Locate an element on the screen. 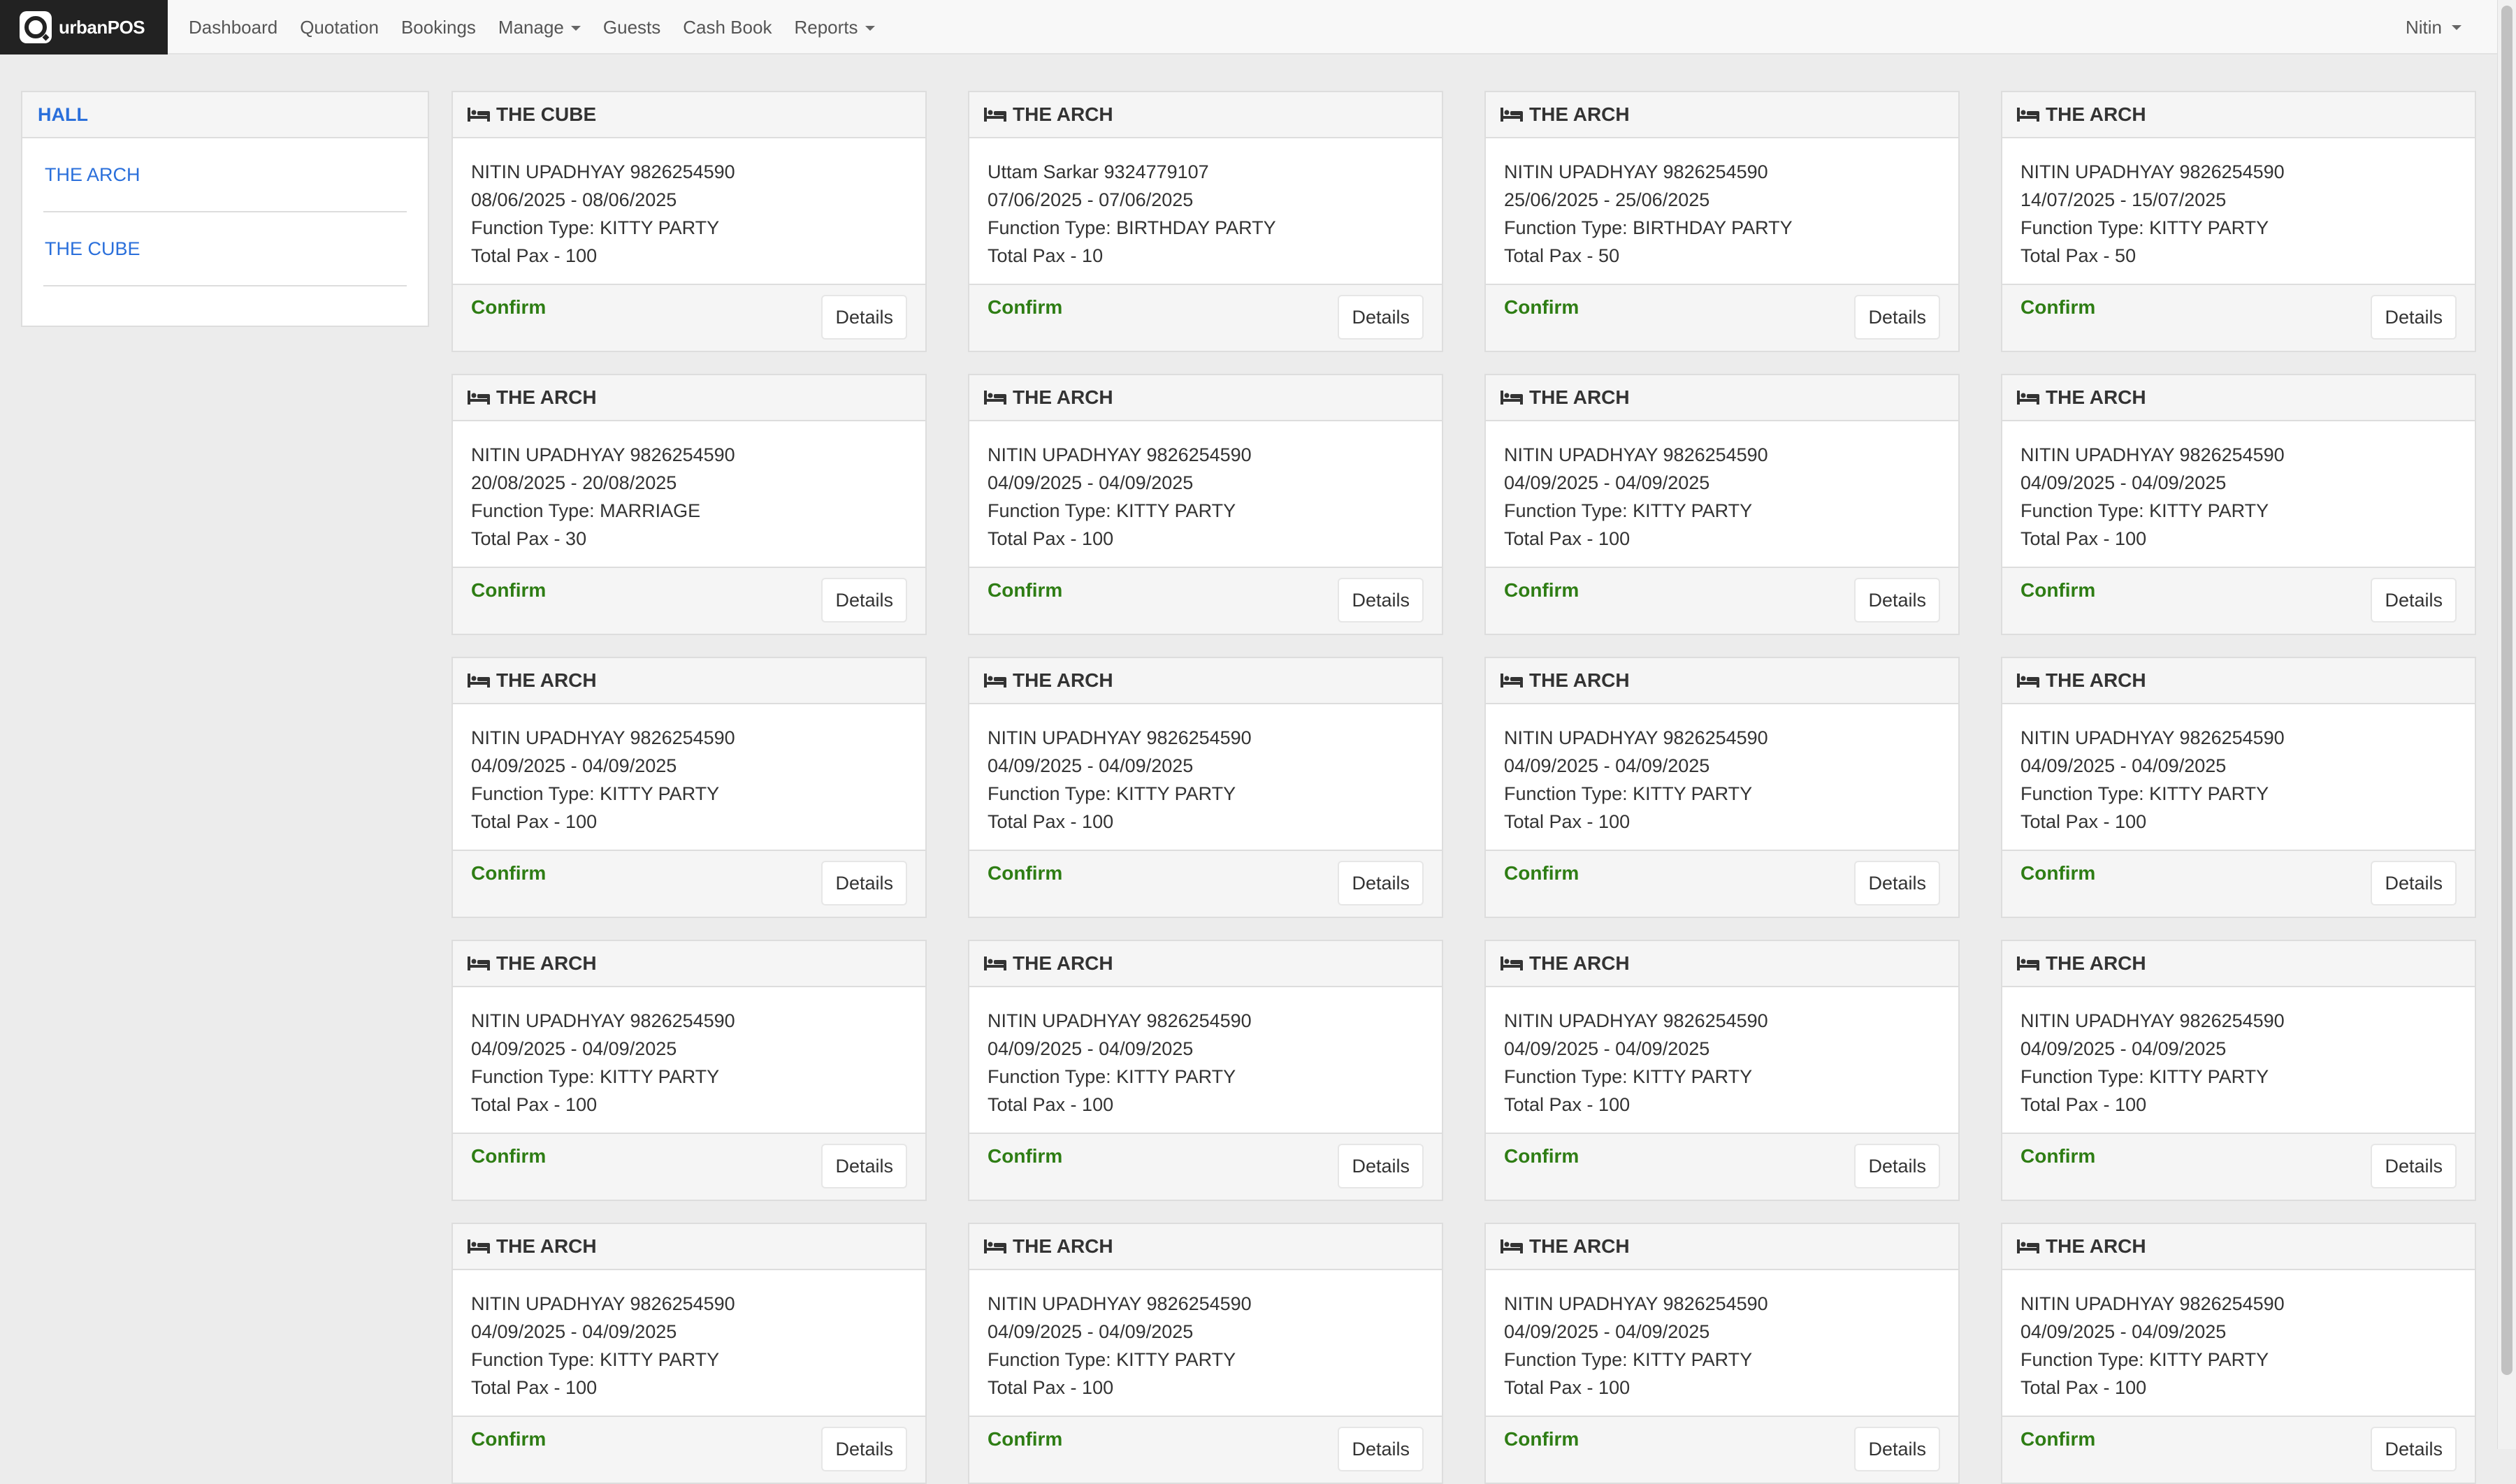  function-type: Function Type: MARRIAGE is located at coordinates (586, 510).